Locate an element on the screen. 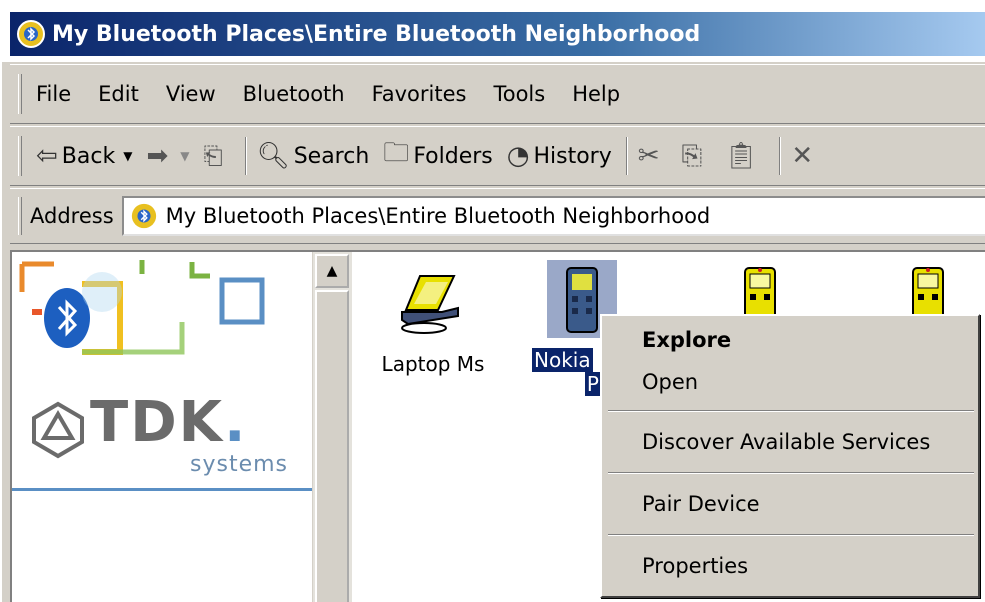 The height and width of the screenshot is (602, 985). vertical-scrollbar: ▲ is located at coordinates (332, 427).